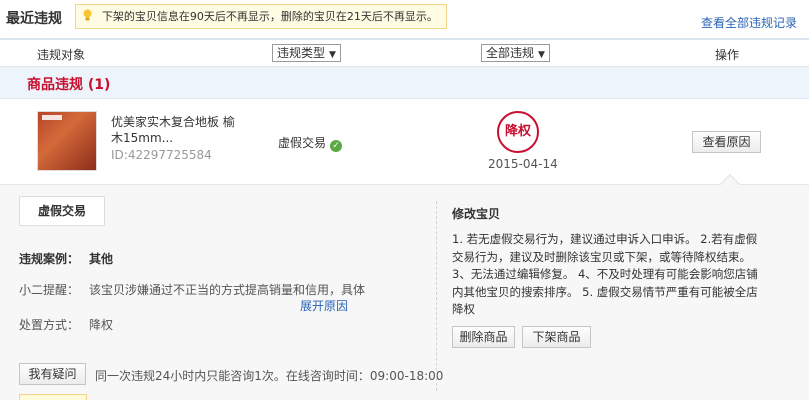  I want to click on ask-note: 同一次违规24小时内只能咨询1次。在线咨询时间：09:00-18:00, so click(269, 376).